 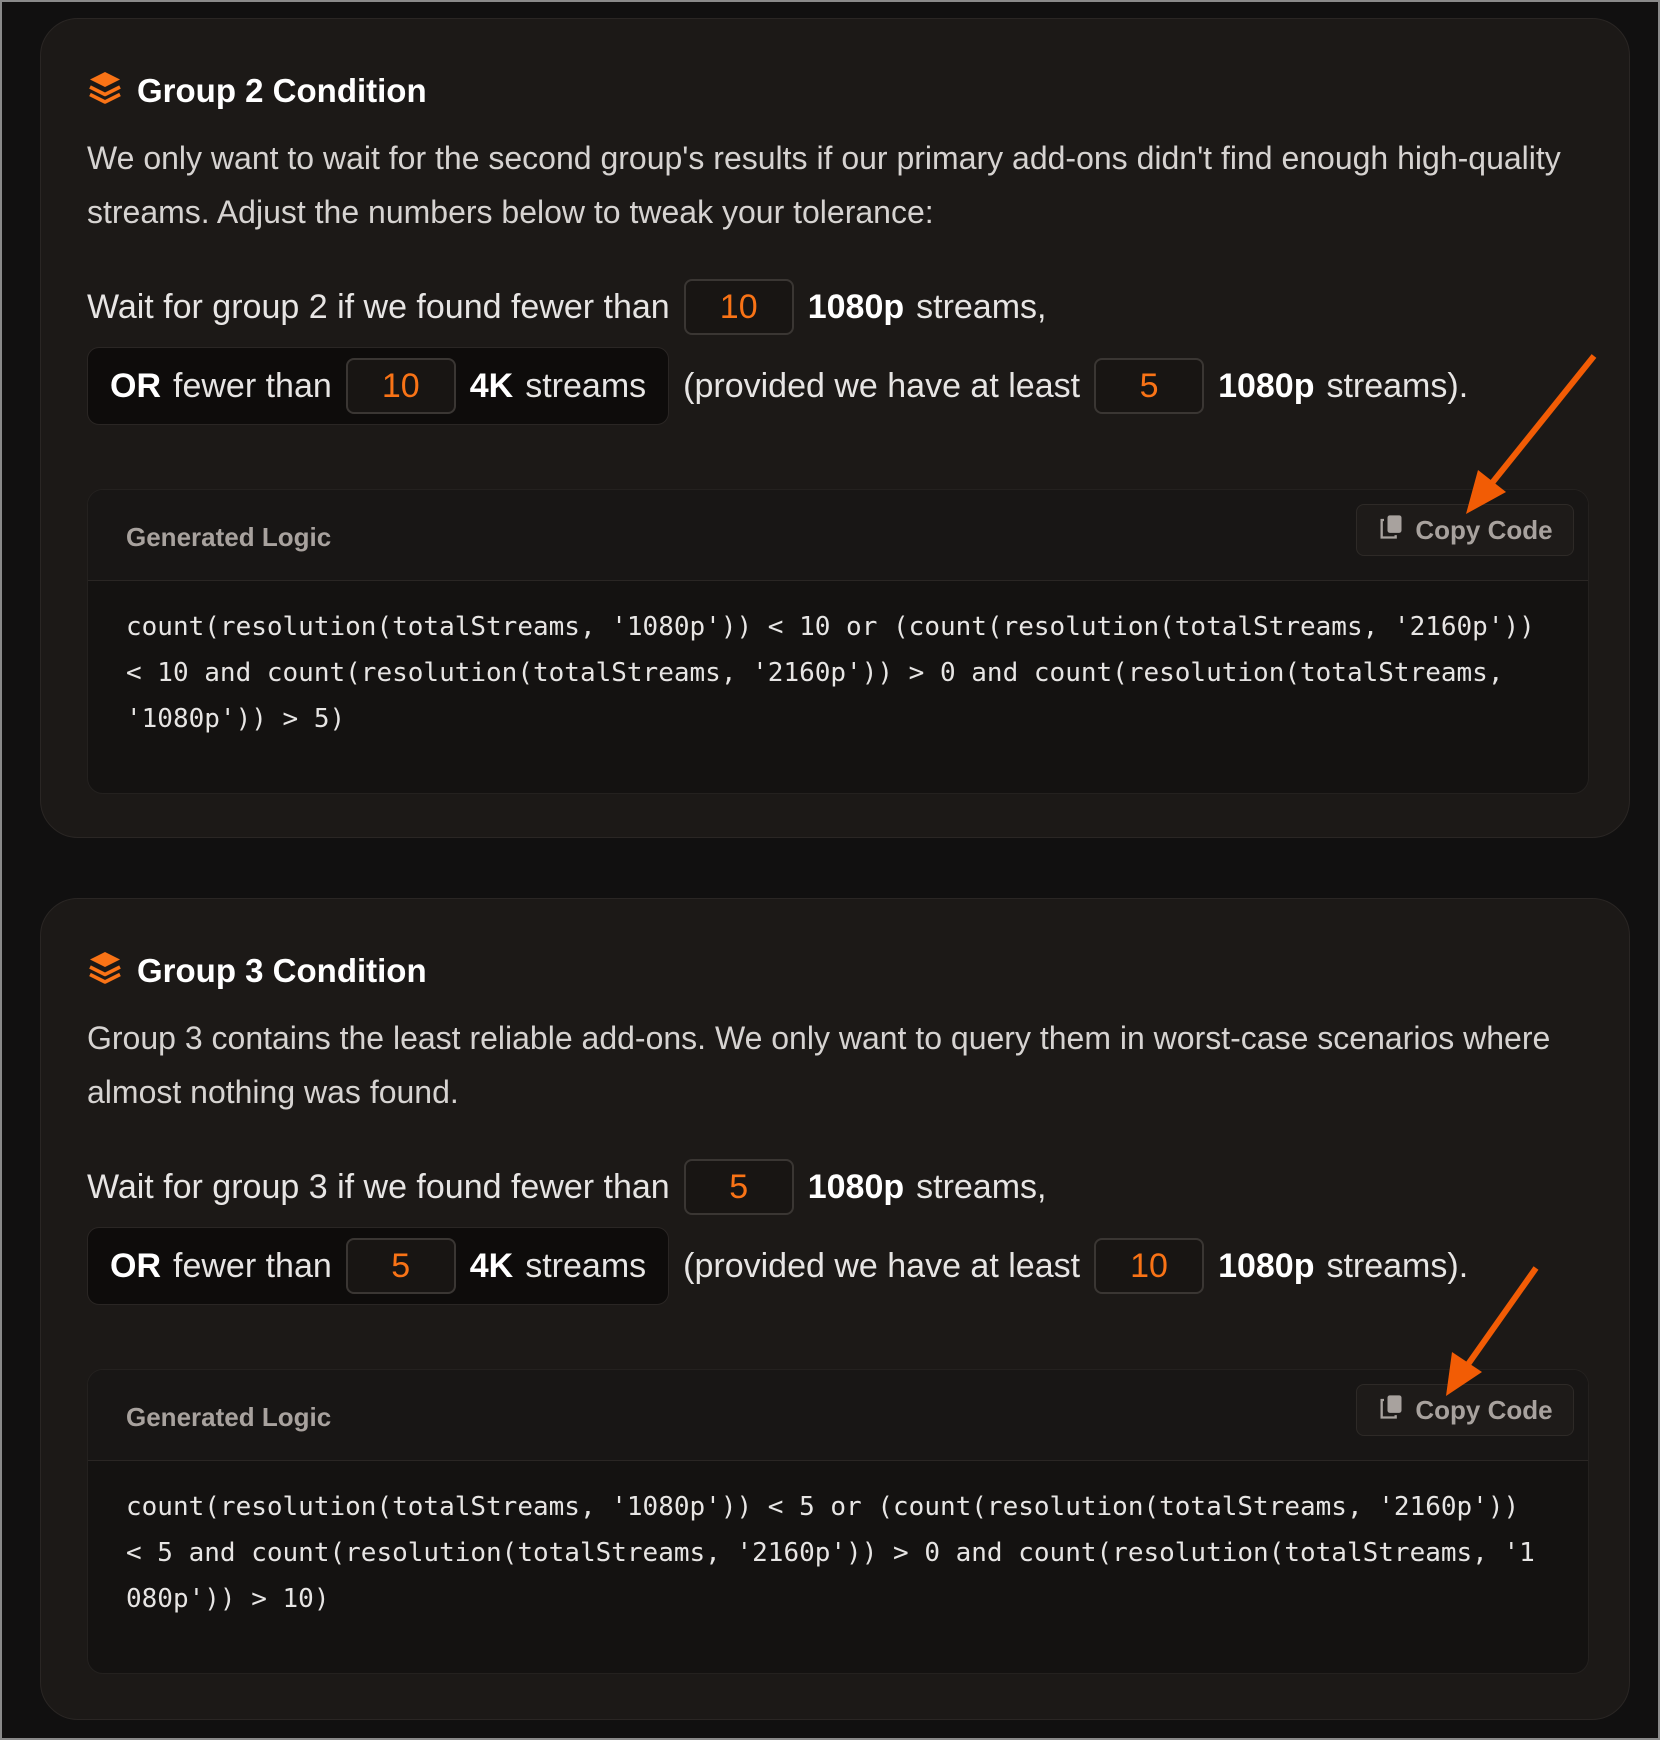 I want to click on row-prefix: Wait for group 2 if we found fewer than, so click(x=378, y=306).